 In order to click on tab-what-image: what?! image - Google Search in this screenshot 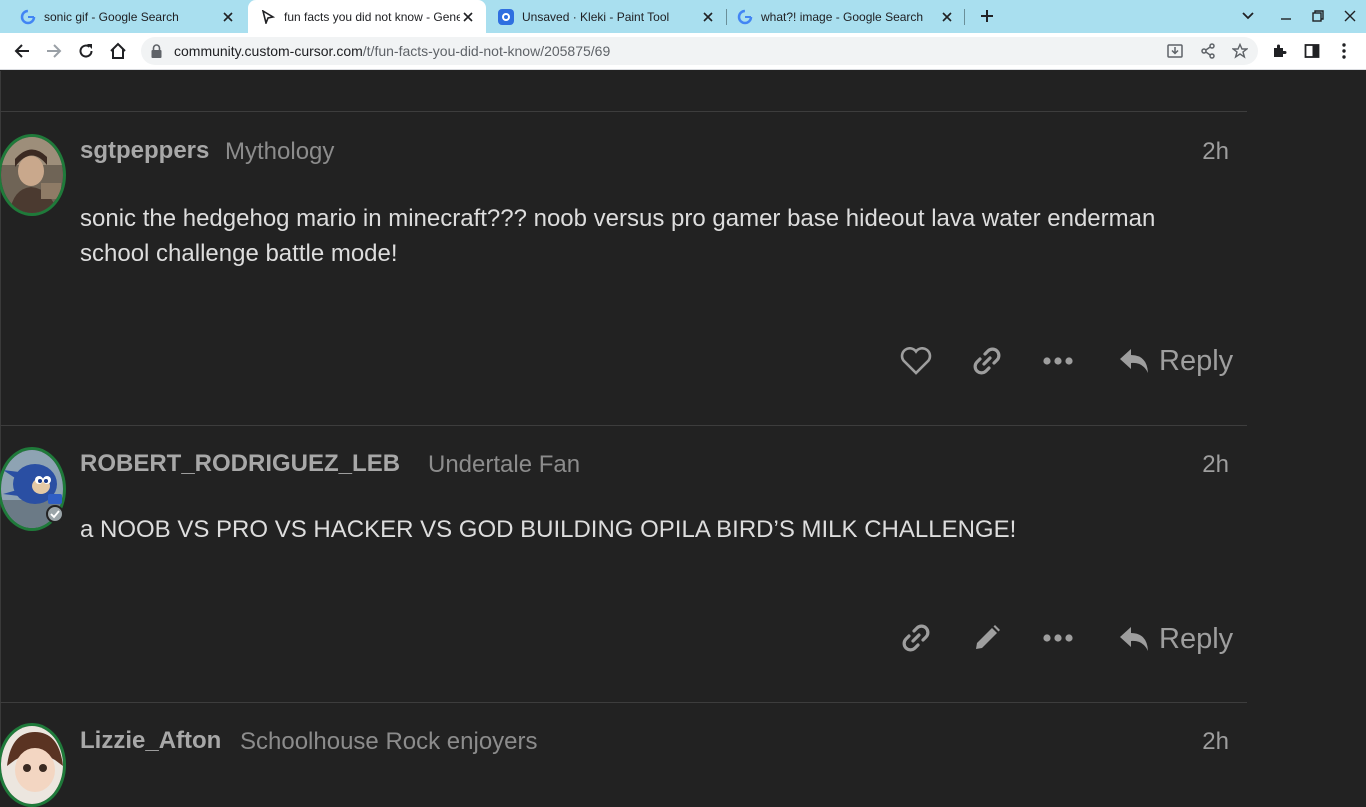, I will do `click(846, 16)`.